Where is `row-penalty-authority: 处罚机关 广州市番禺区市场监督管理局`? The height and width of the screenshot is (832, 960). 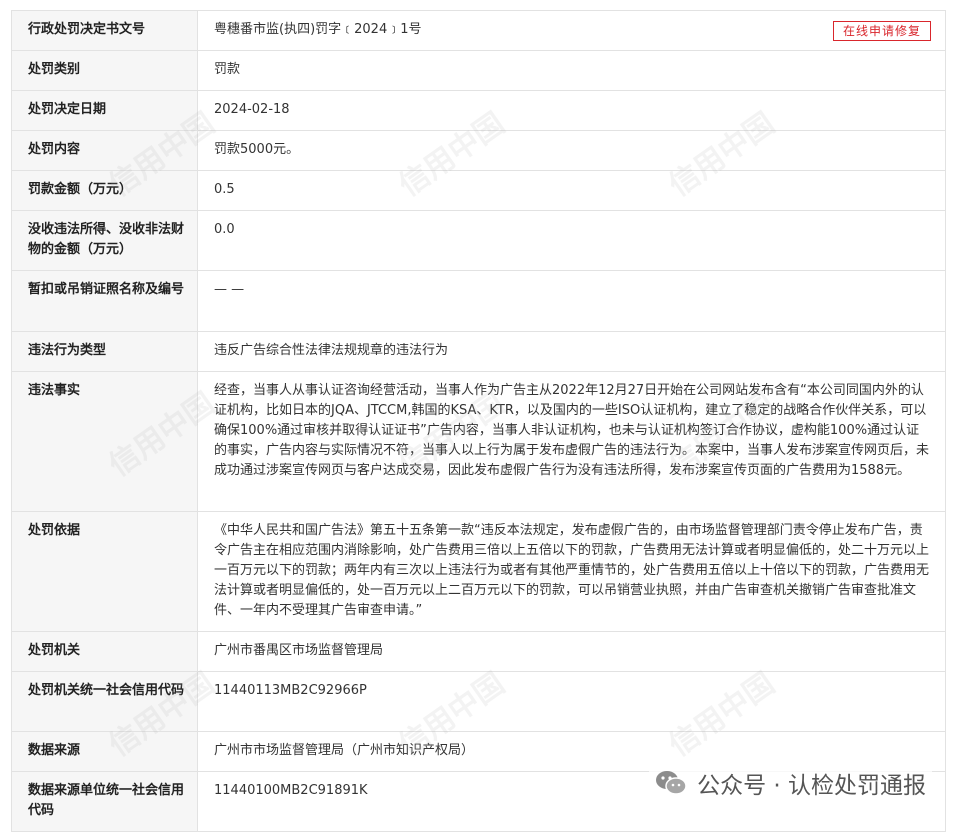 row-penalty-authority: 处罚机关 广州市番禺区市场监督管理局 is located at coordinates (479, 652).